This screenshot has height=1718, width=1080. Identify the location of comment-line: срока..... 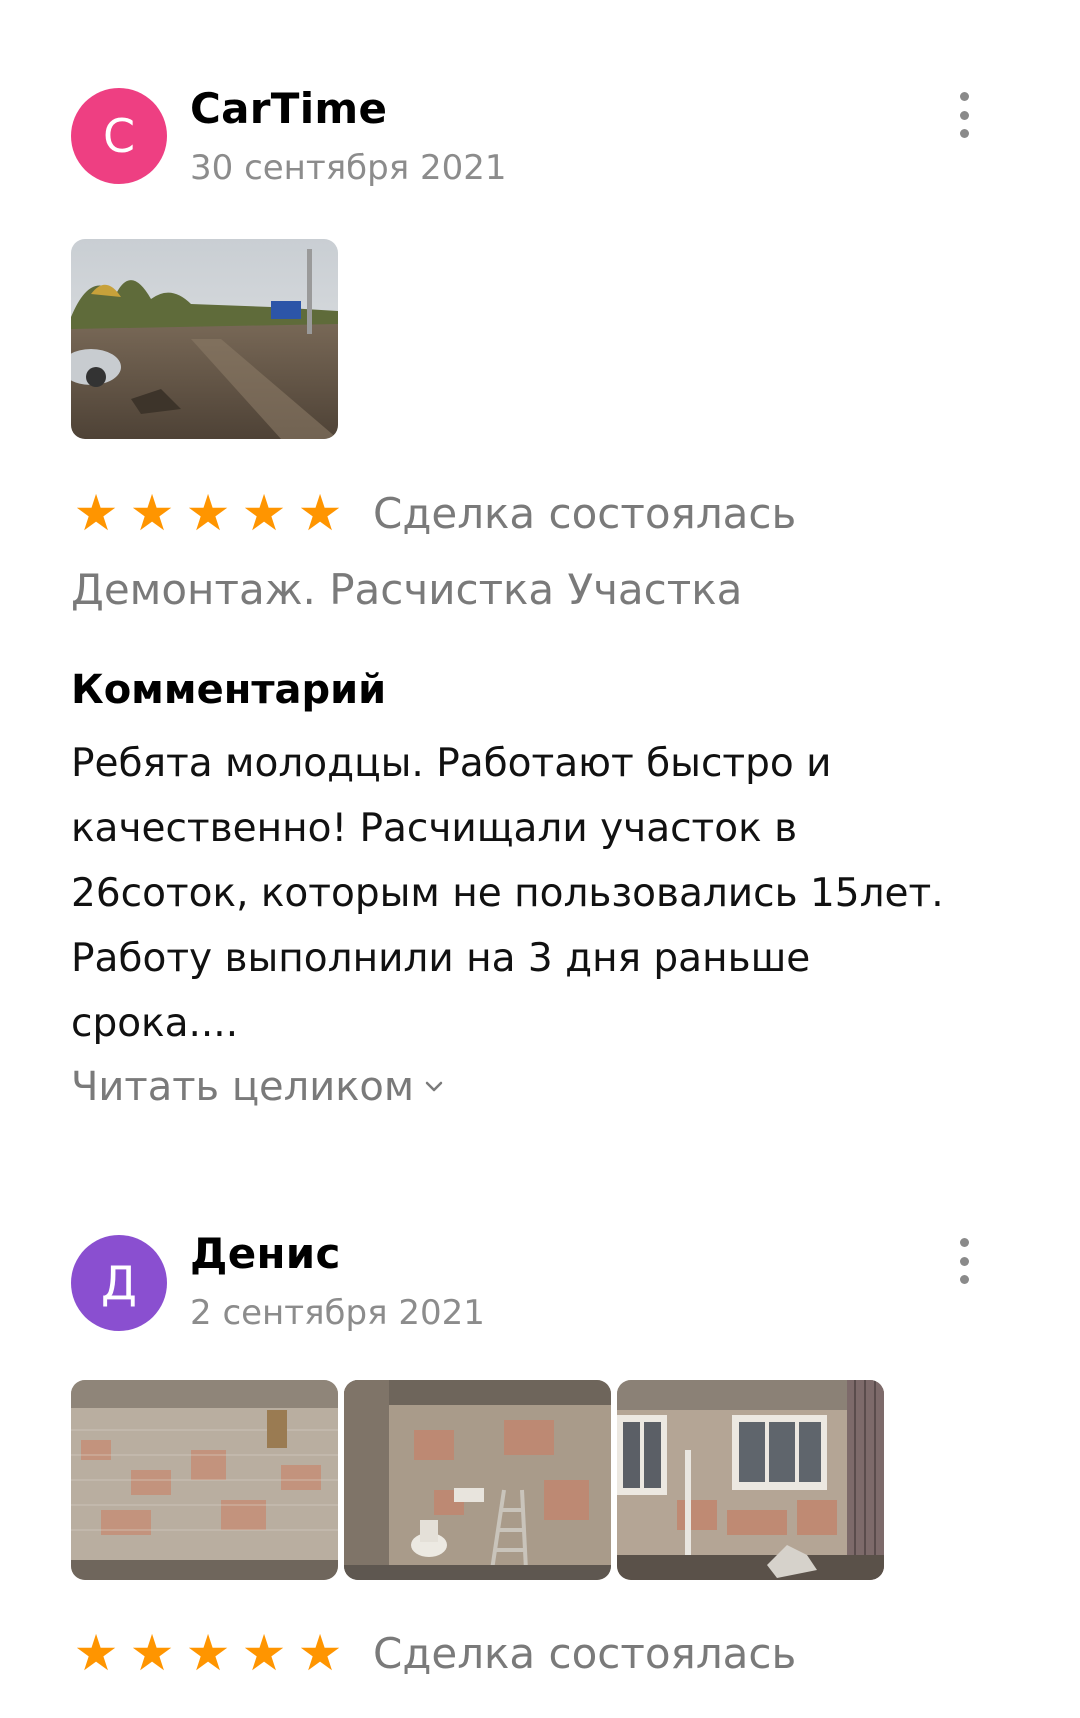
(155, 1023).